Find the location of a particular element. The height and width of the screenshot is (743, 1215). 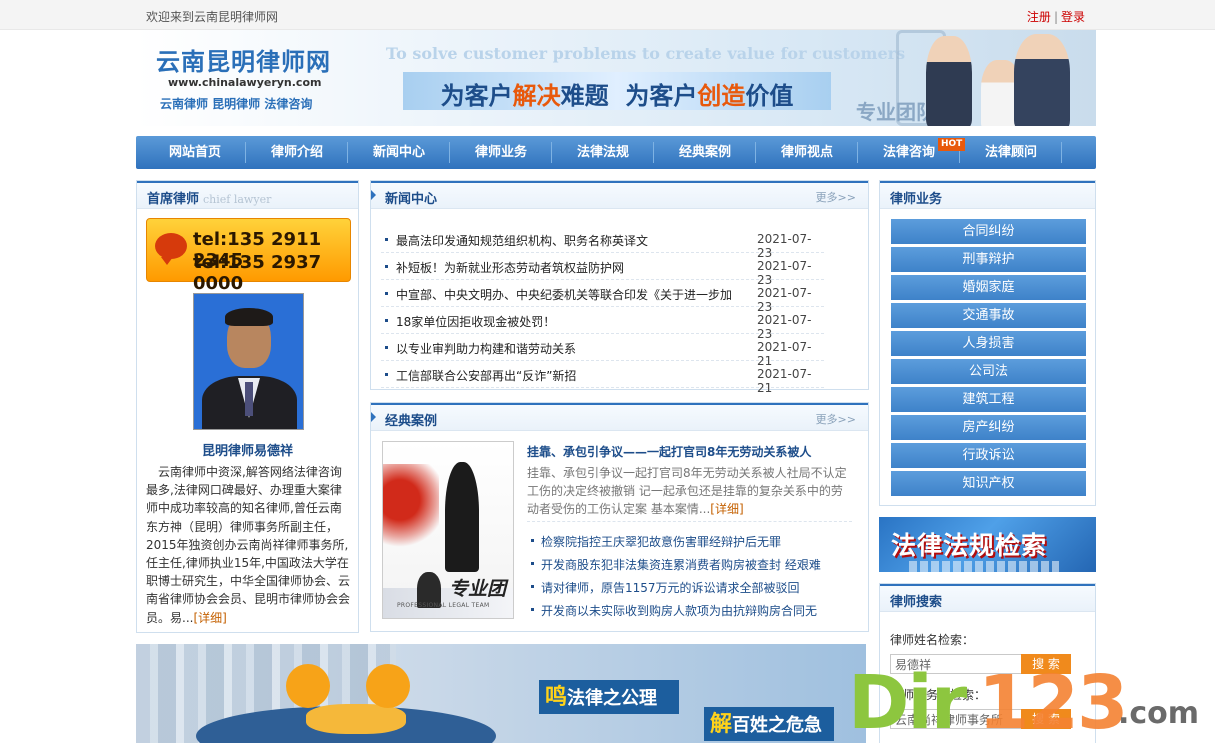

news-item: 最高法印发通知规范组织机构、职务名称英译文 2021-07-23 is located at coordinates (602, 243).